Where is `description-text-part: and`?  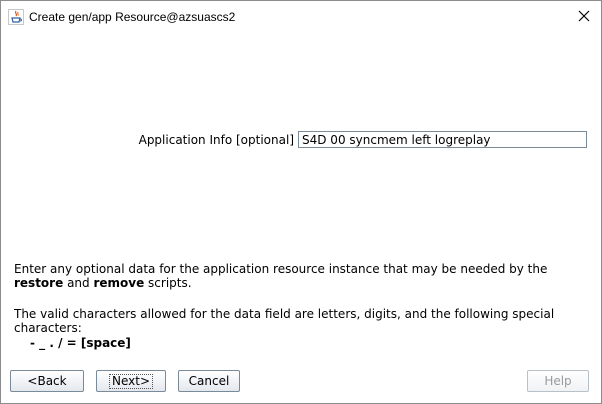
description-text-part: and is located at coordinates (78, 283).